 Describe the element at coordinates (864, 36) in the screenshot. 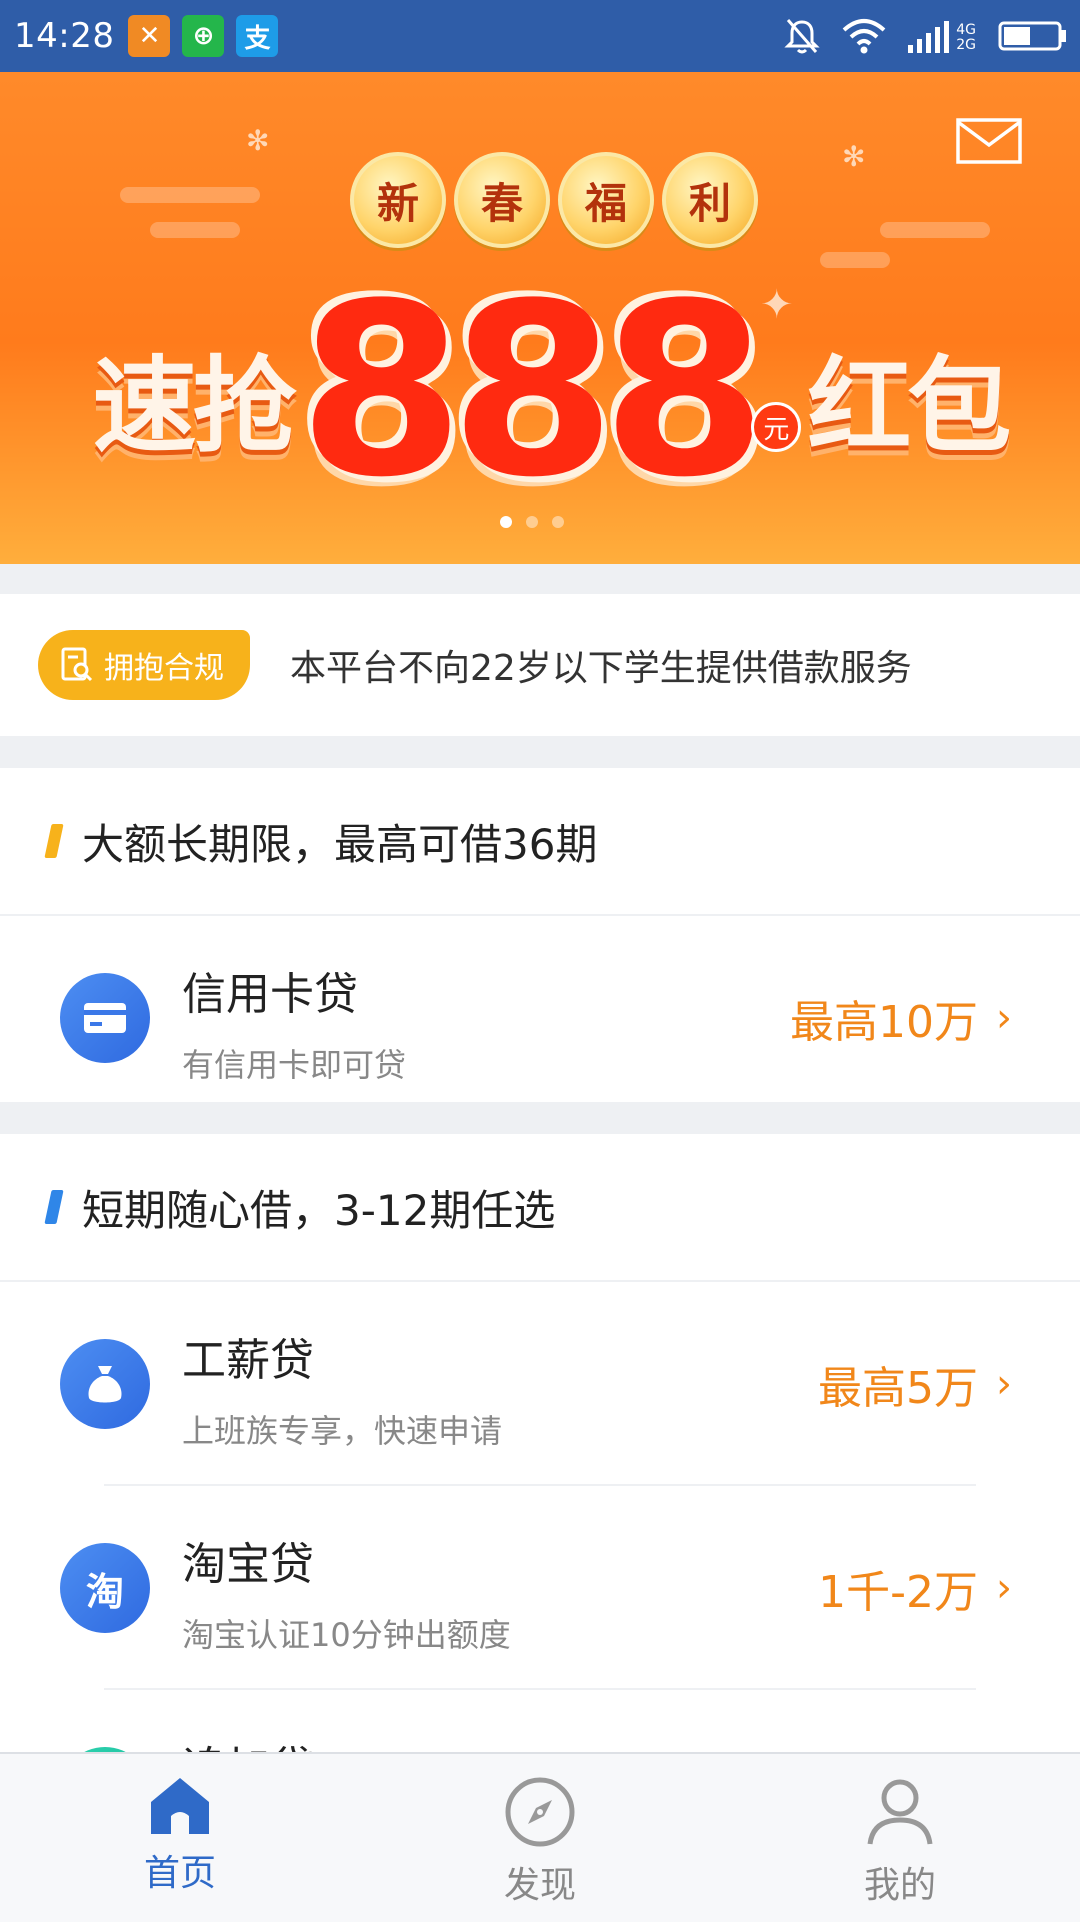

I see `wifi-icon` at that location.